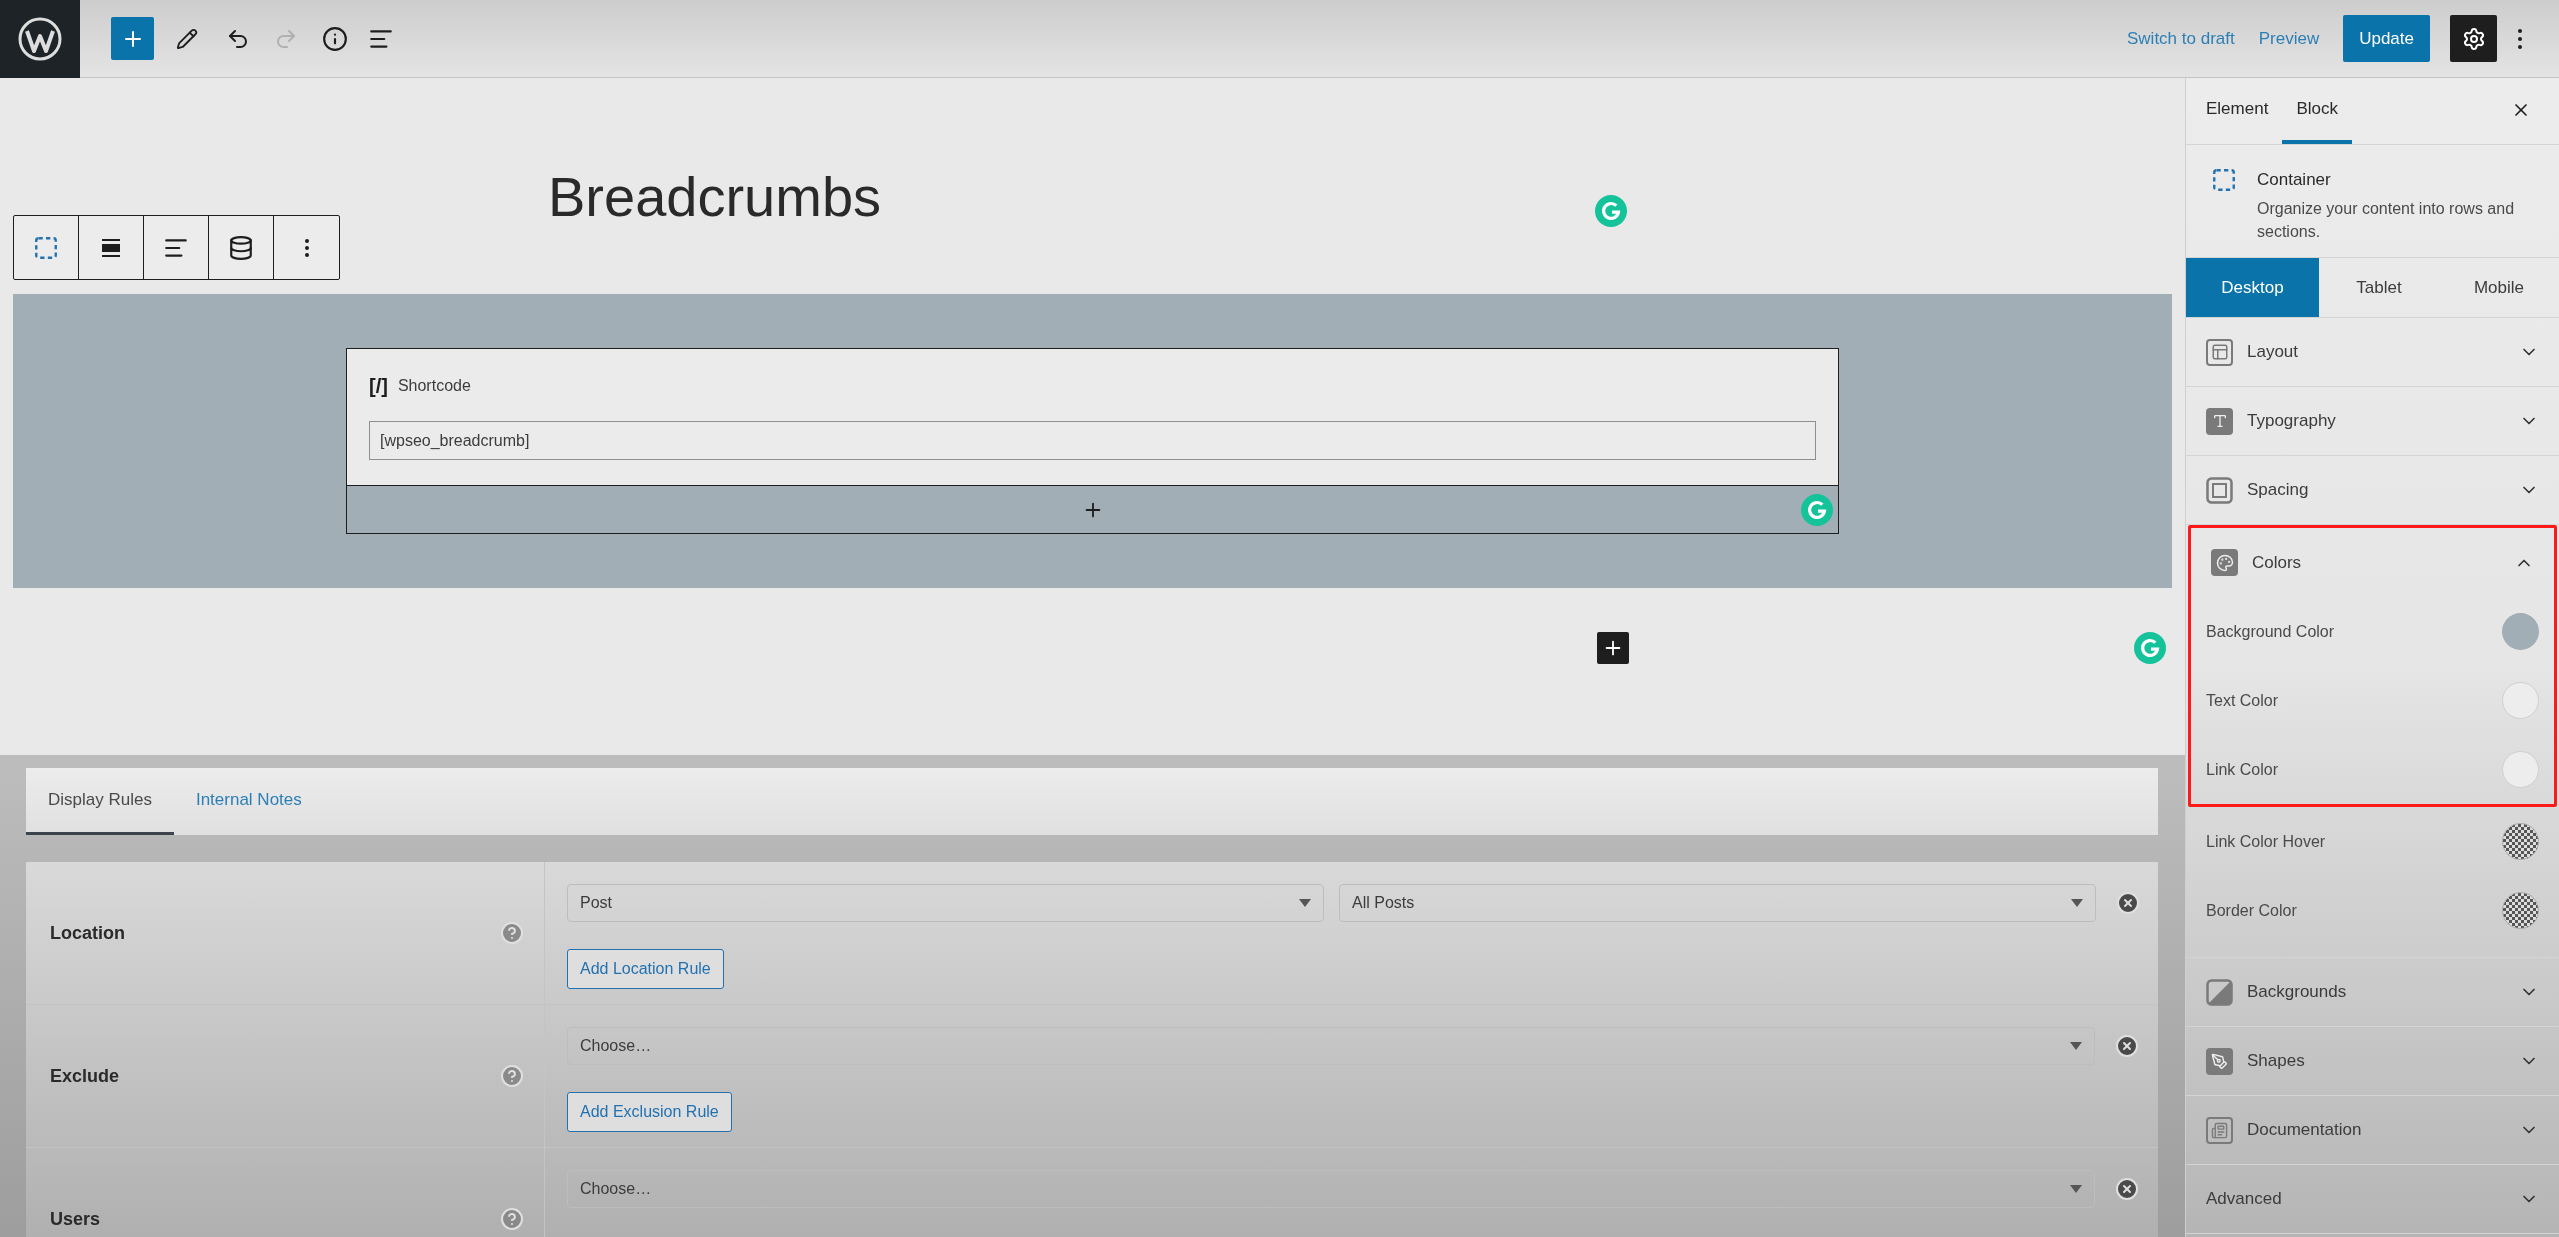  I want to click on color-label: Link Color, so click(2242, 769).